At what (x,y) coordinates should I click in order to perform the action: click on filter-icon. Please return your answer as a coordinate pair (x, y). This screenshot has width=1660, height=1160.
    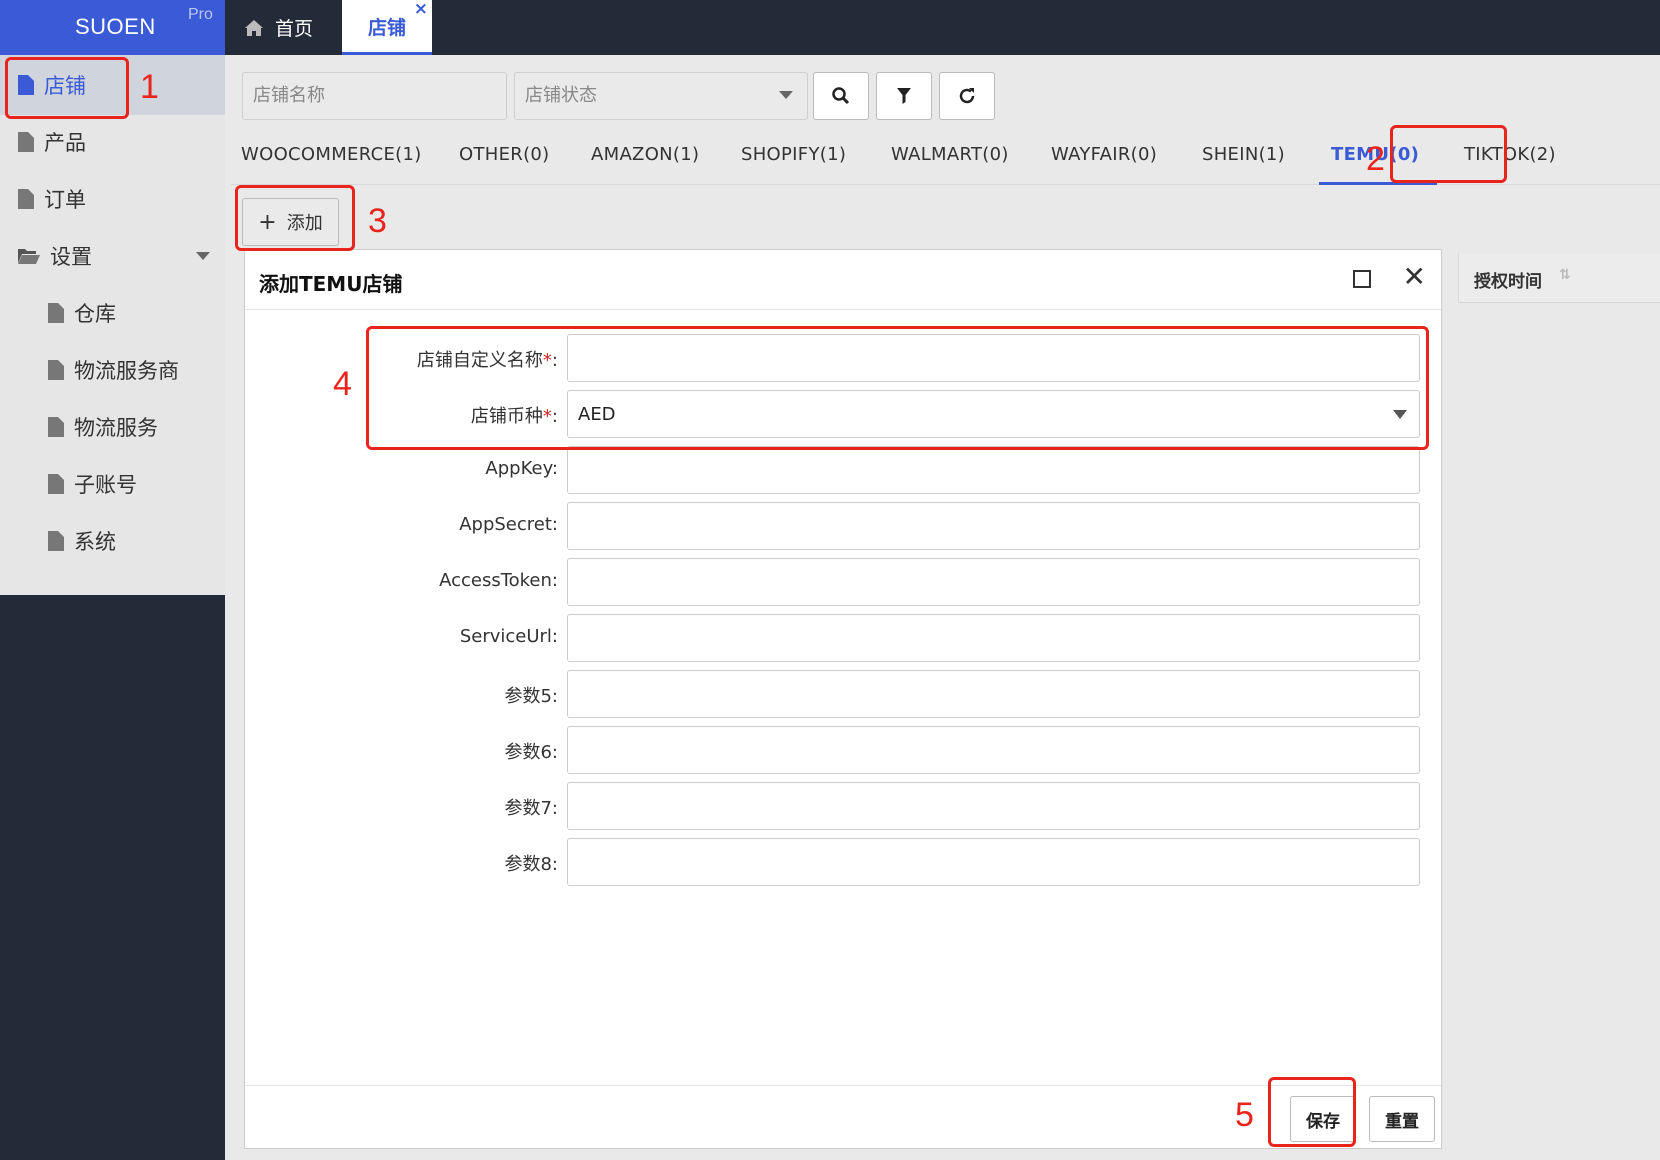
    Looking at the image, I should click on (904, 96).